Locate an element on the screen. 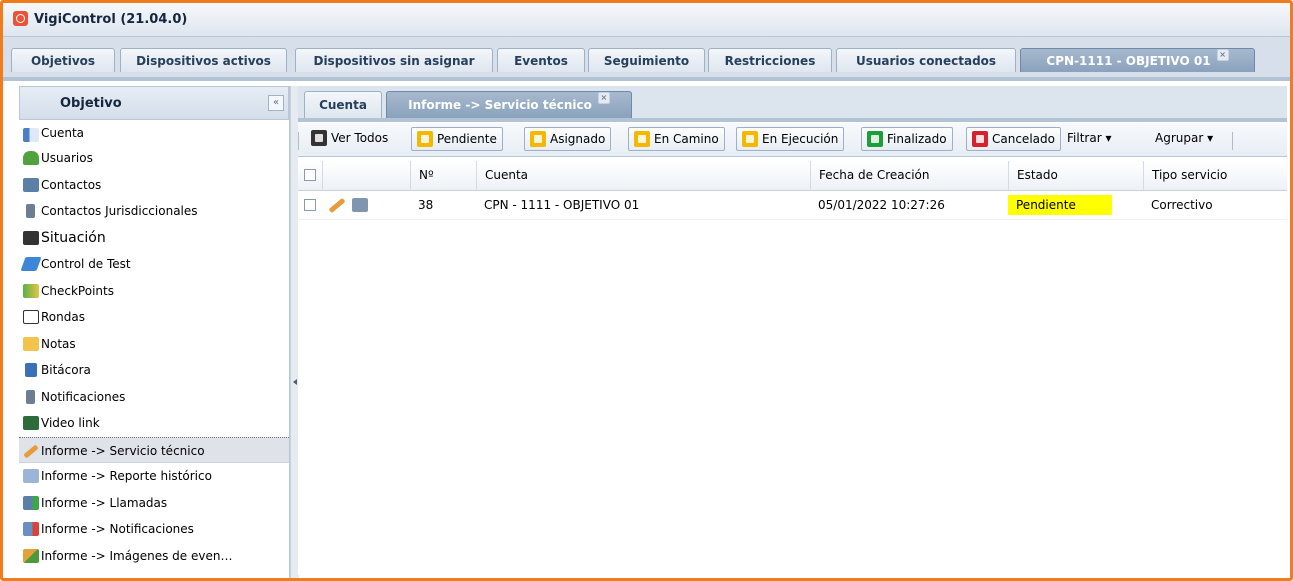  button-label: En Ejecución is located at coordinates (800, 139).